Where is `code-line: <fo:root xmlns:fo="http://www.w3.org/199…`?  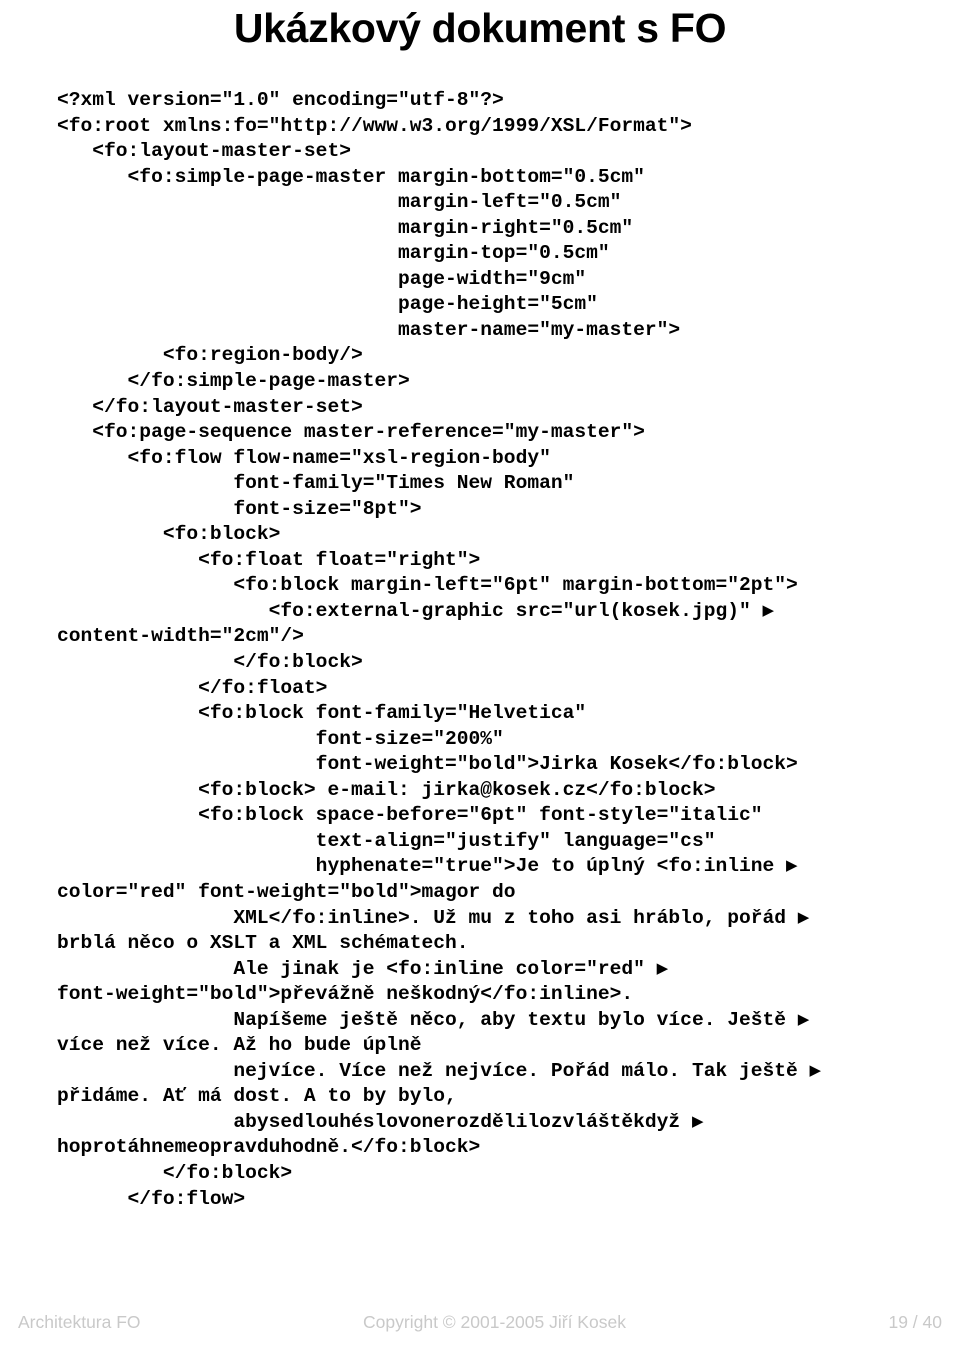 code-line: <fo:root xmlns:fo="http://www.w3.org/199… is located at coordinates (374, 125).